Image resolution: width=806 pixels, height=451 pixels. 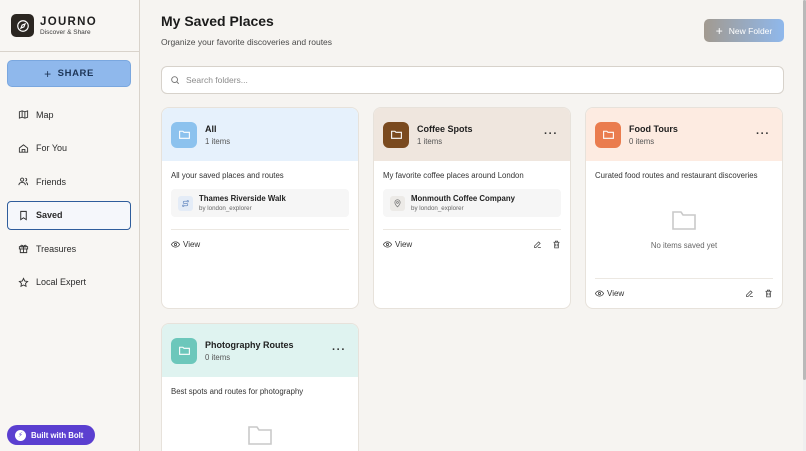 What do you see at coordinates (22, 25) in the screenshot?
I see `compass-logo-icon` at bounding box center [22, 25].